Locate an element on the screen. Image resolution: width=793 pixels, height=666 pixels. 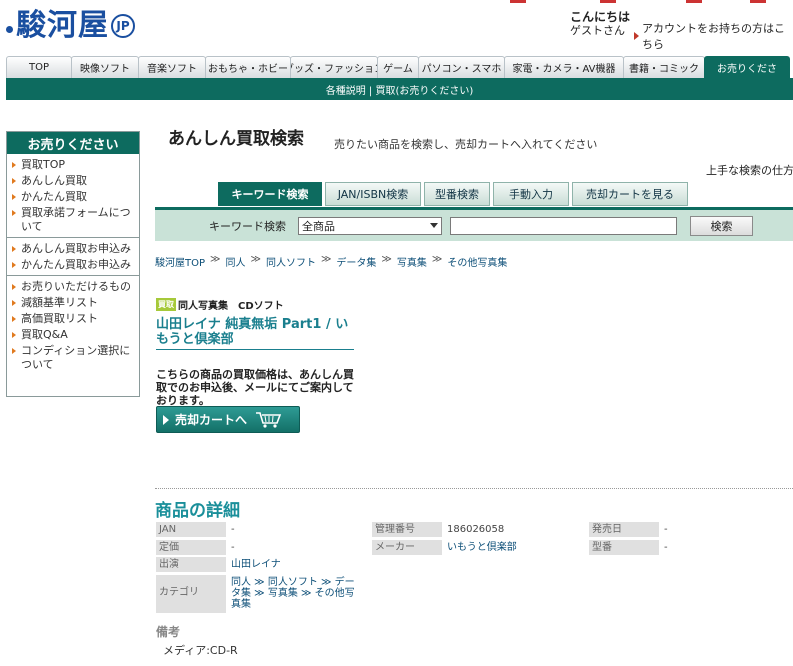
tab-jan-isbn-search: JAN/ISBN検索 is located at coordinates (373, 194).